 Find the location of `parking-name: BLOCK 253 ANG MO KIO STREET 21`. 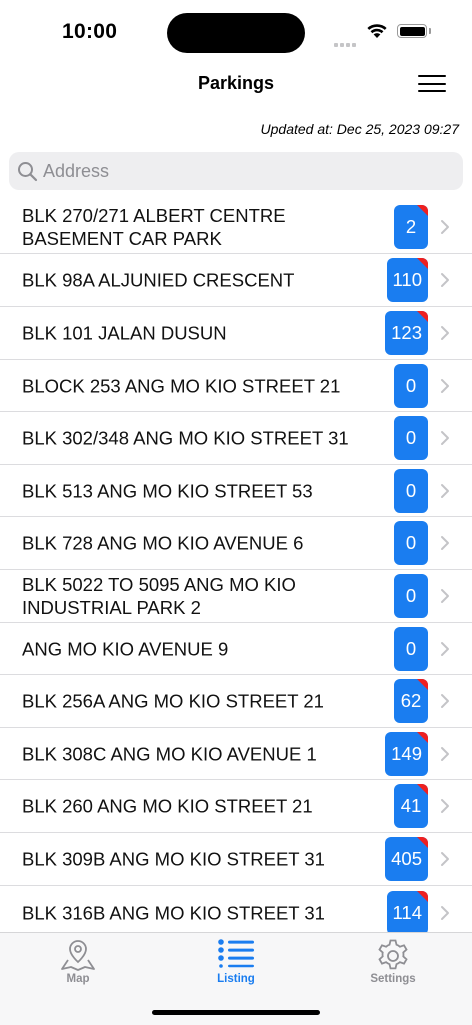

parking-name: BLOCK 253 ANG MO KIO STREET 21 is located at coordinates (181, 385).